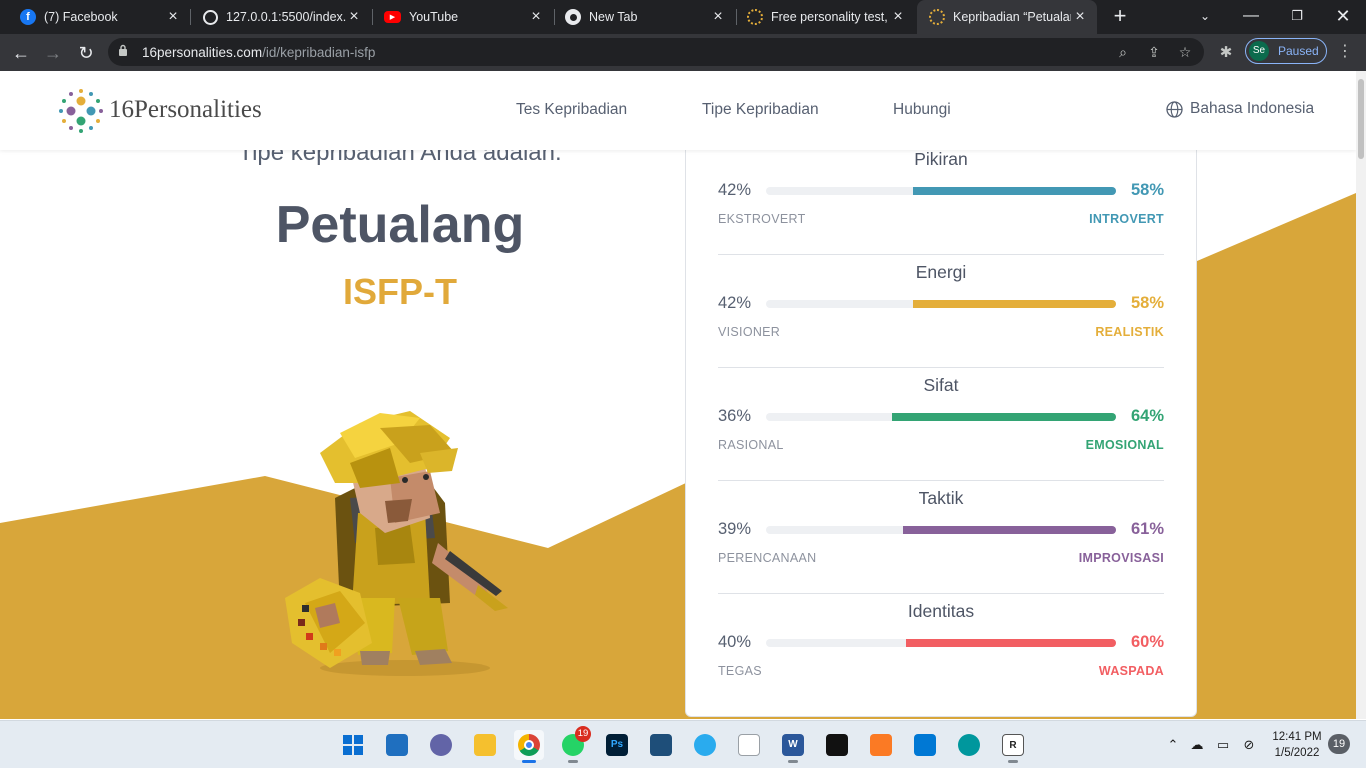  I want to click on site-logo-text: 16Personalities, so click(185, 110).